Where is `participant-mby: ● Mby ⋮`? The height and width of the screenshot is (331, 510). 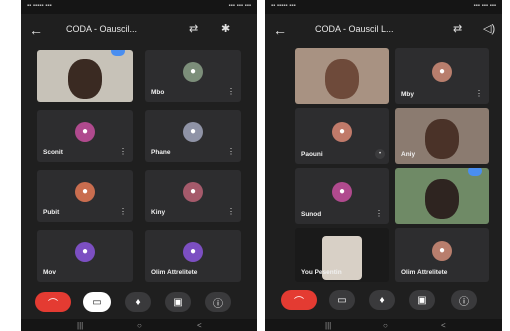
participant-mby: ● Mby ⋮ is located at coordinates (442, 76).